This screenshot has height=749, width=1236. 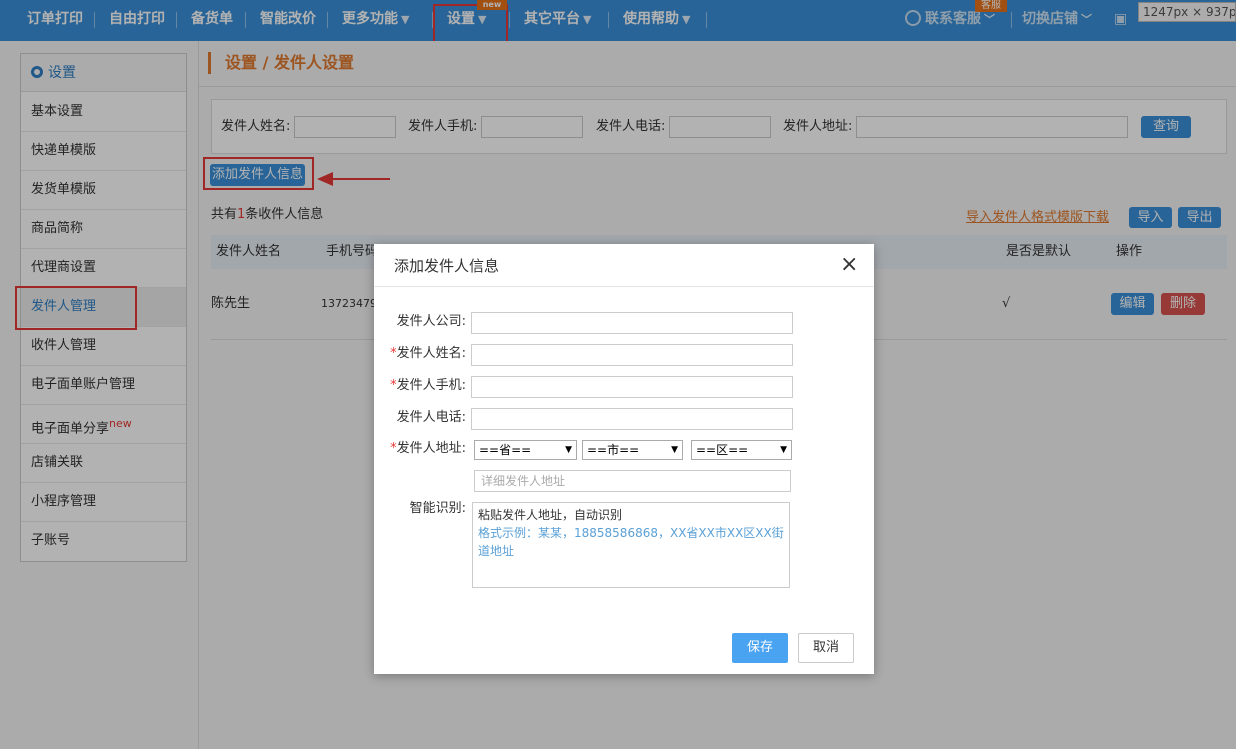 I want to click on name-input, so click(x=632, y=355).